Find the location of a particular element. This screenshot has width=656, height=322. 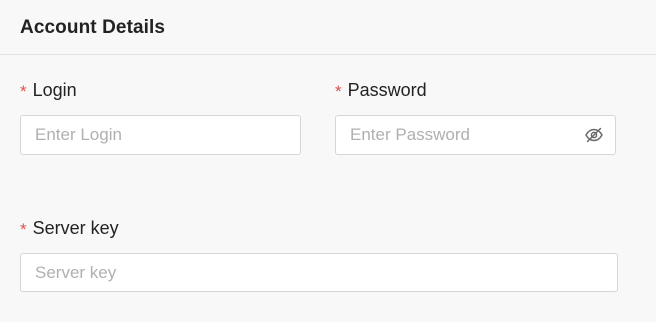

login-label-group: * Login is located at coordinates (48, 90).